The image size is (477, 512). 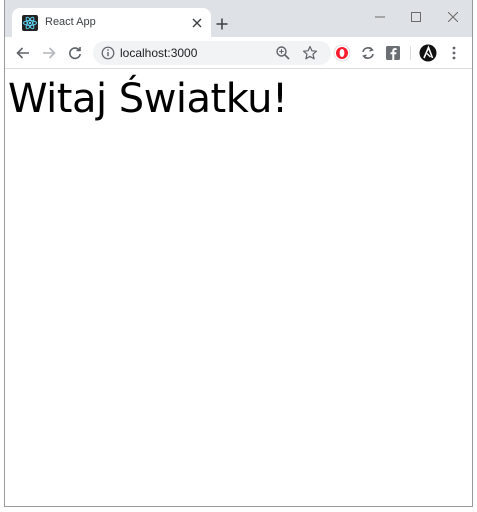 I want to click on page-heading: Witaj Światku!, so click(x=148, y=99).